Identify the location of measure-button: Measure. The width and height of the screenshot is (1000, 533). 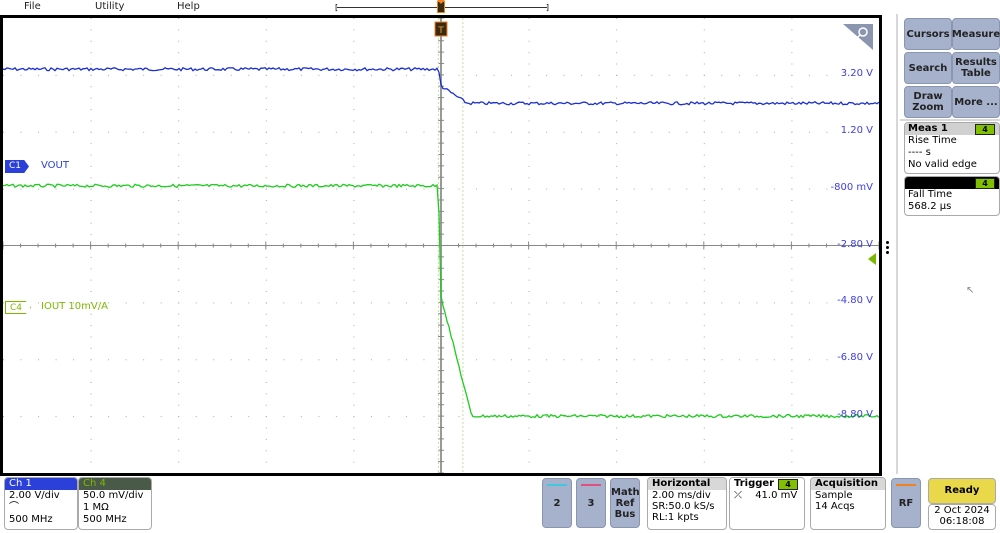
(976, 34).